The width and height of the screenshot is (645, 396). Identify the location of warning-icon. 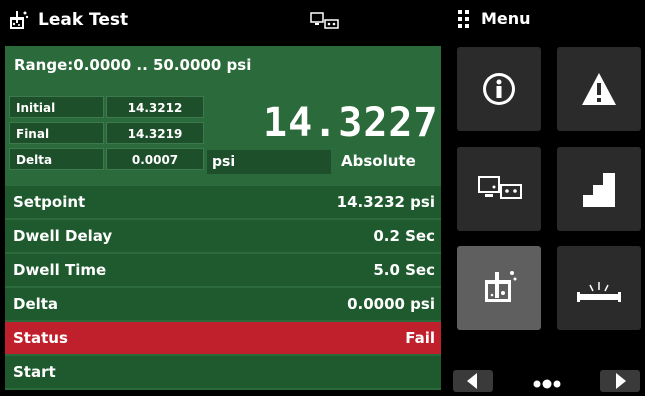
(599, 89).